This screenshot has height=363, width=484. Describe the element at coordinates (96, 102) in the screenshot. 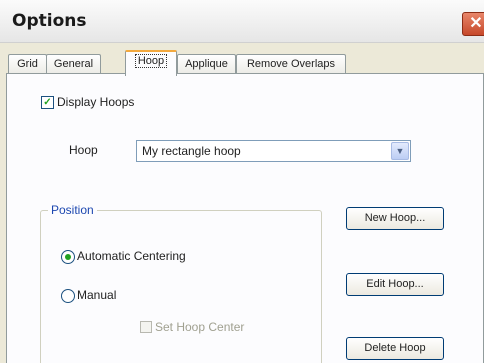

I see `display-hoops-label: Display Hoops` at that location.